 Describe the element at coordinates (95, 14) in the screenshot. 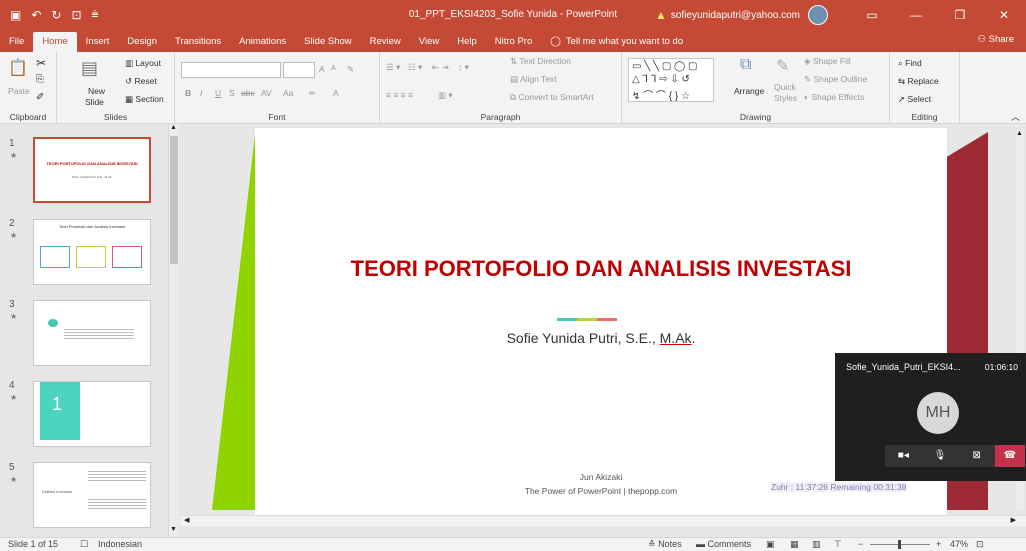

I see `customize-icon: ⩧` at that location.